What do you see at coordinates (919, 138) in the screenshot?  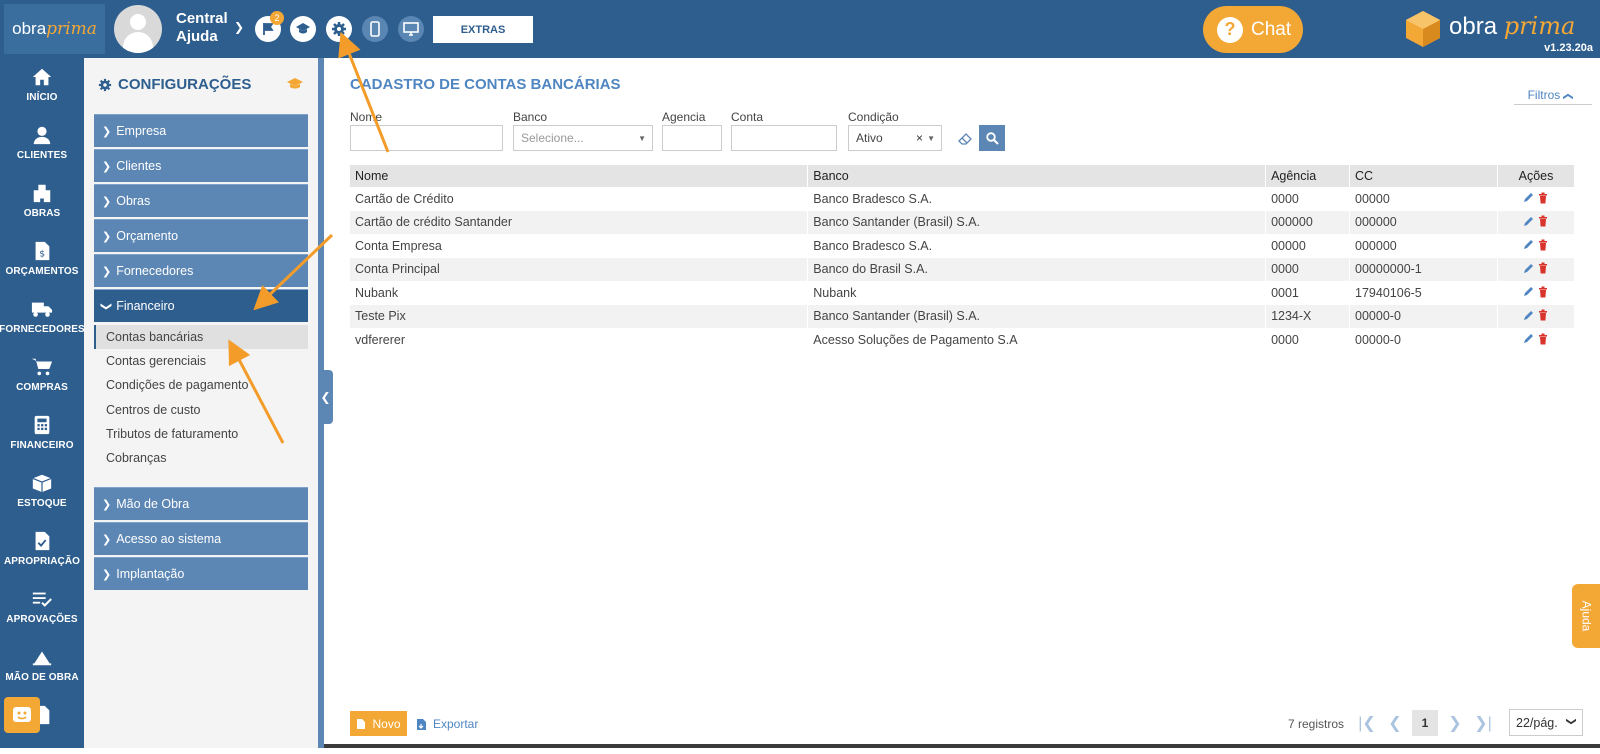 I see `clear-icon: ×` at bounding box center [919, 138].